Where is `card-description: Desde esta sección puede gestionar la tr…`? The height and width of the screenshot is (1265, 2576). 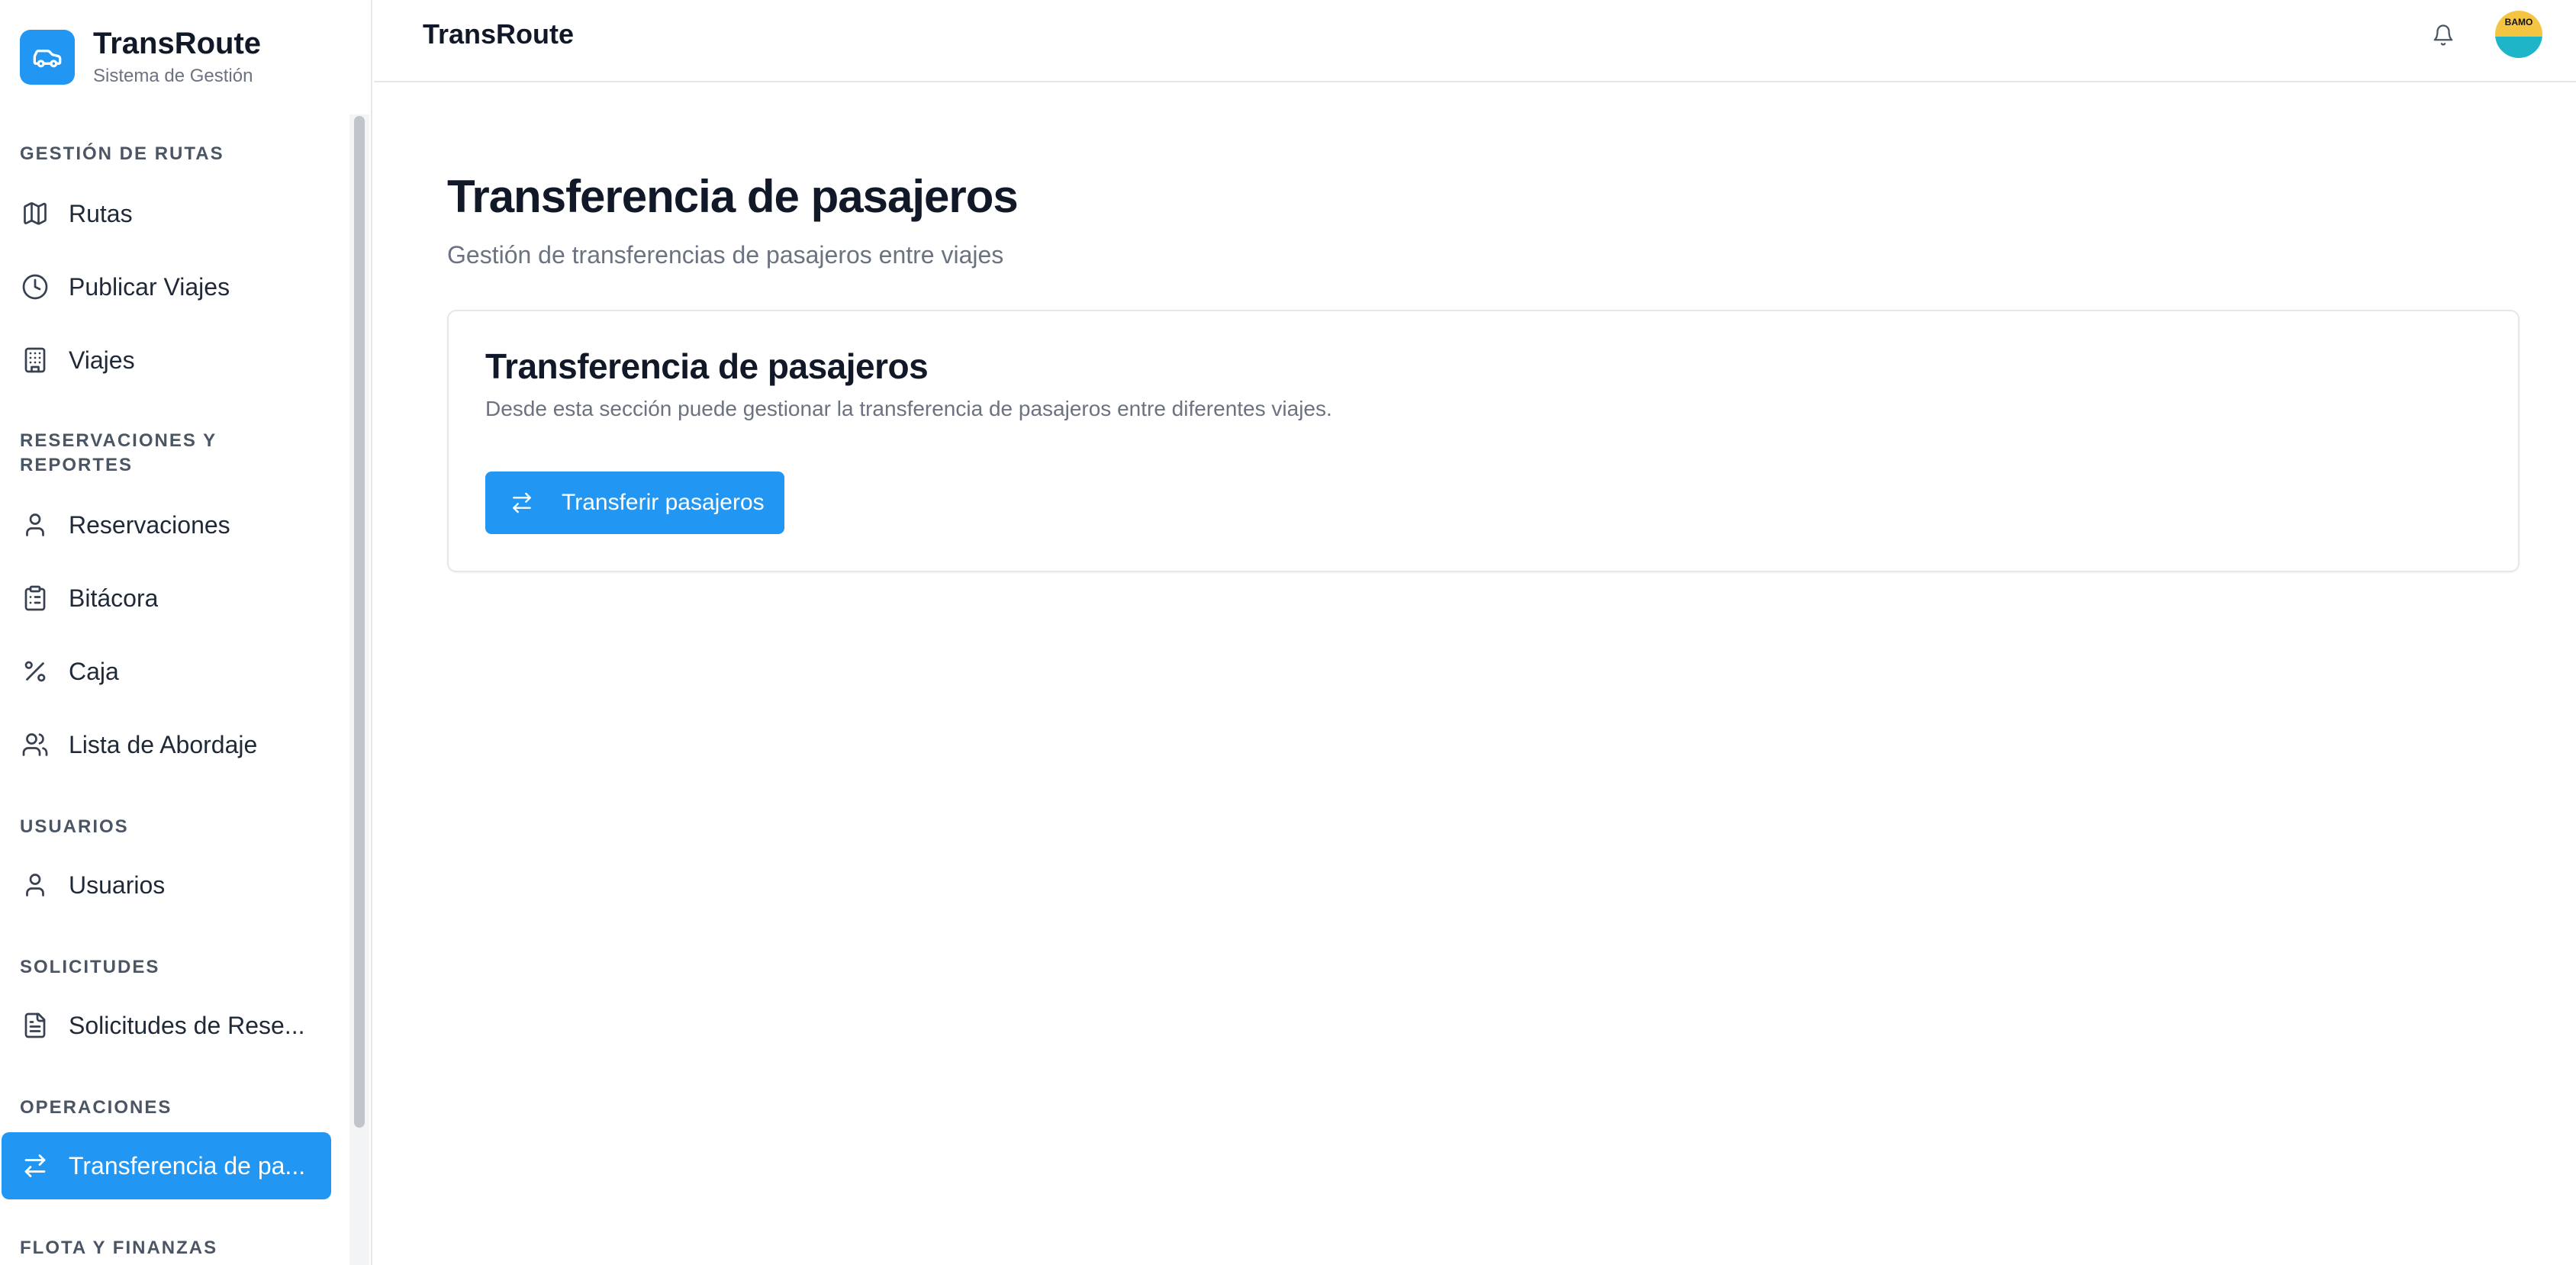
card-description: Desde esta sección puede gestionar la tr… is located at coordinates (908, 408).